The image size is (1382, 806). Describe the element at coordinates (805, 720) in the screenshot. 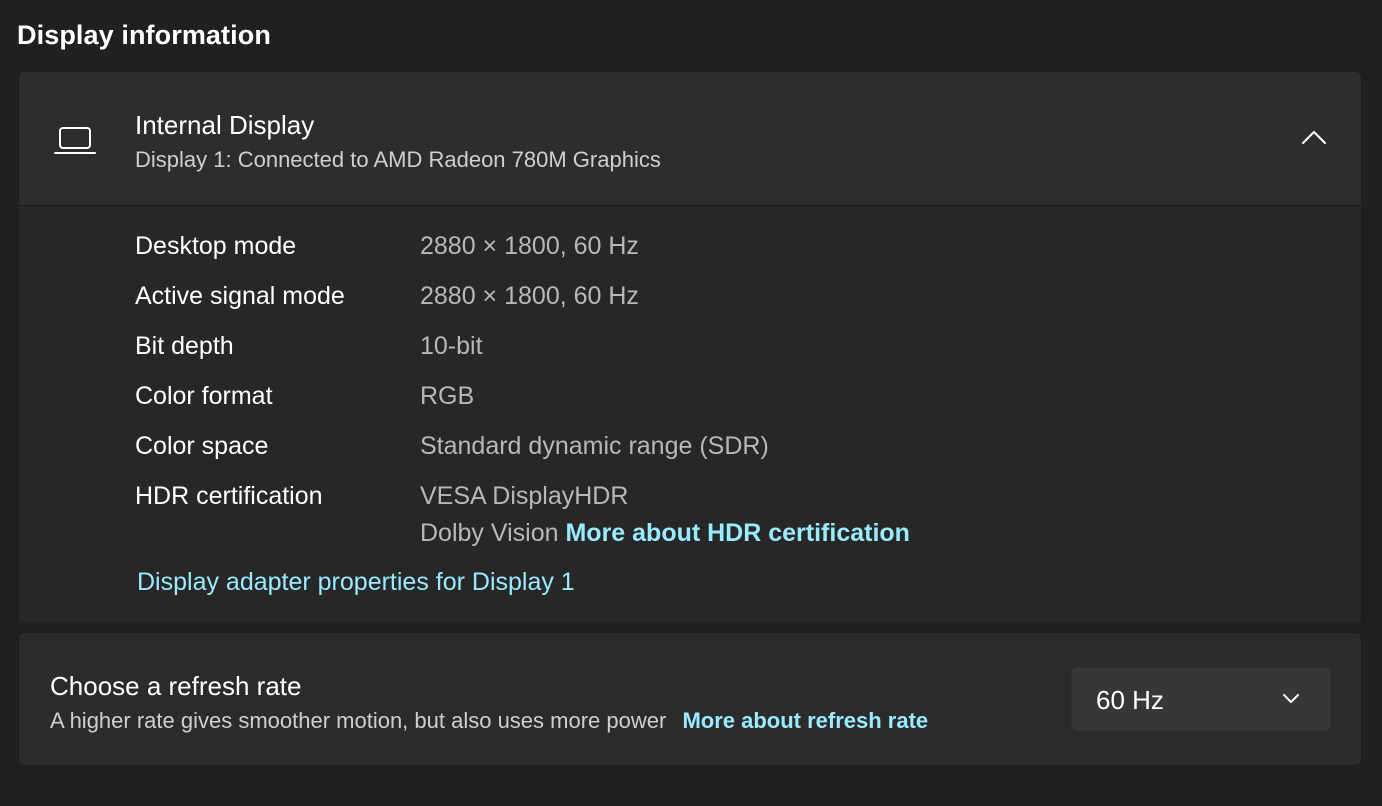

I see `refresh-rate-link: More about refresh rate` at that location.